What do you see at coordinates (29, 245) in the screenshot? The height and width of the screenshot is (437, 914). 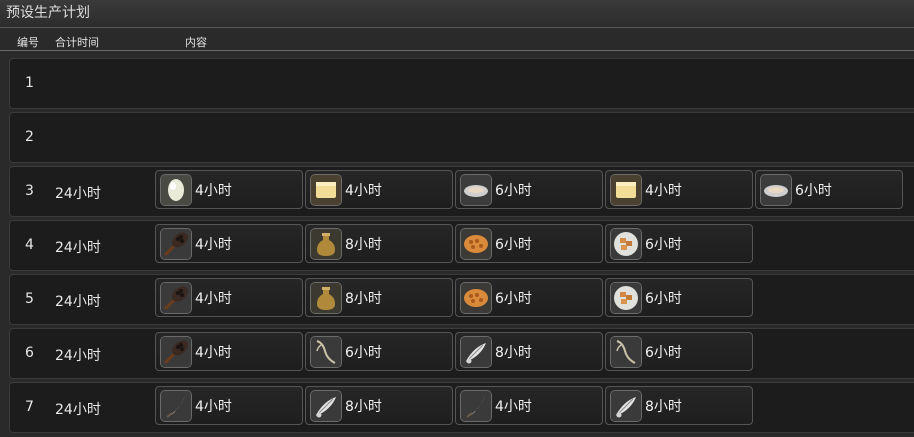 I see `plan-number: 4` at bounding box center [29, 245].